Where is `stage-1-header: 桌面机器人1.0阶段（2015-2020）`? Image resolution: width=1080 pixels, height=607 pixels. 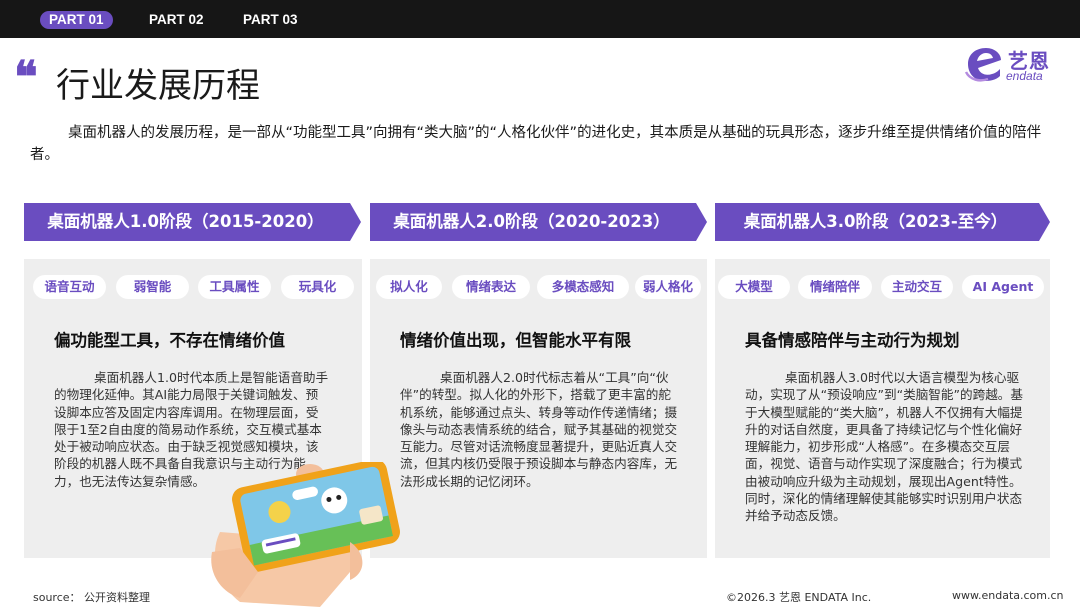
stage-1-header: 桌面机器人1.0阶段（2015-2020） is located at coordinates (192, 222).